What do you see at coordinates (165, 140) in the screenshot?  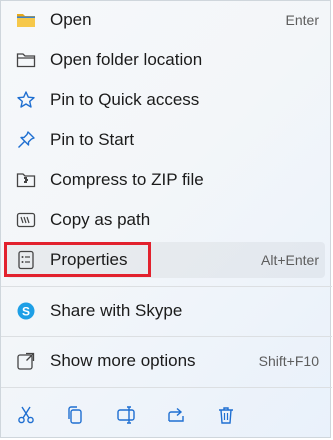 I see `menu-item-pin-start: Pin to Start` at bounding box center [165, 140].